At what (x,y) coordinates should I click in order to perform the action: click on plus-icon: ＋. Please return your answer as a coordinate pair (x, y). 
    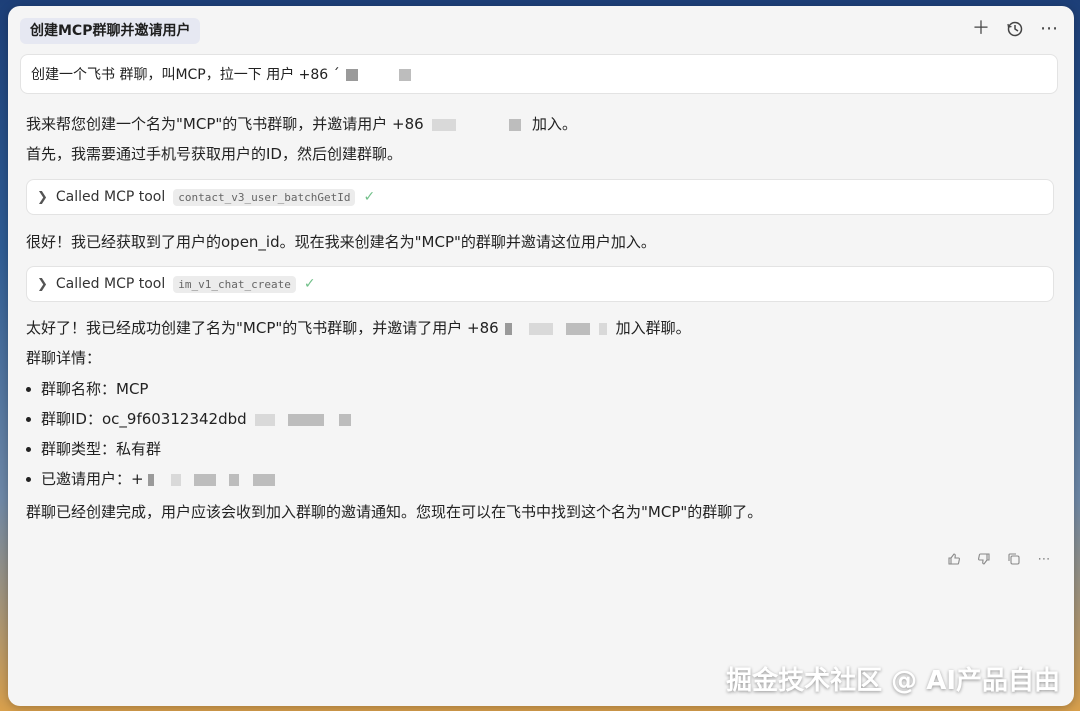
    Looking at the image, I should click on (981, 29).